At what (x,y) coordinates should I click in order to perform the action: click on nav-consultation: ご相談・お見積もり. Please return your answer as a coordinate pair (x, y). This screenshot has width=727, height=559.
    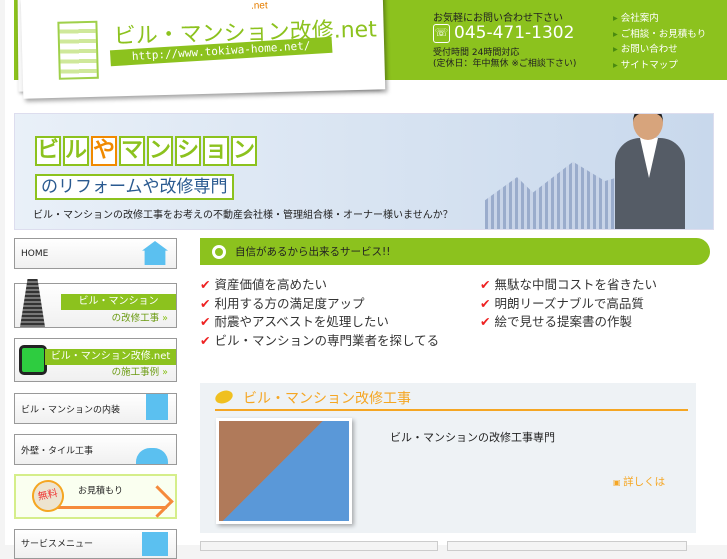
    Looking at the image, I should click on (659, 34).